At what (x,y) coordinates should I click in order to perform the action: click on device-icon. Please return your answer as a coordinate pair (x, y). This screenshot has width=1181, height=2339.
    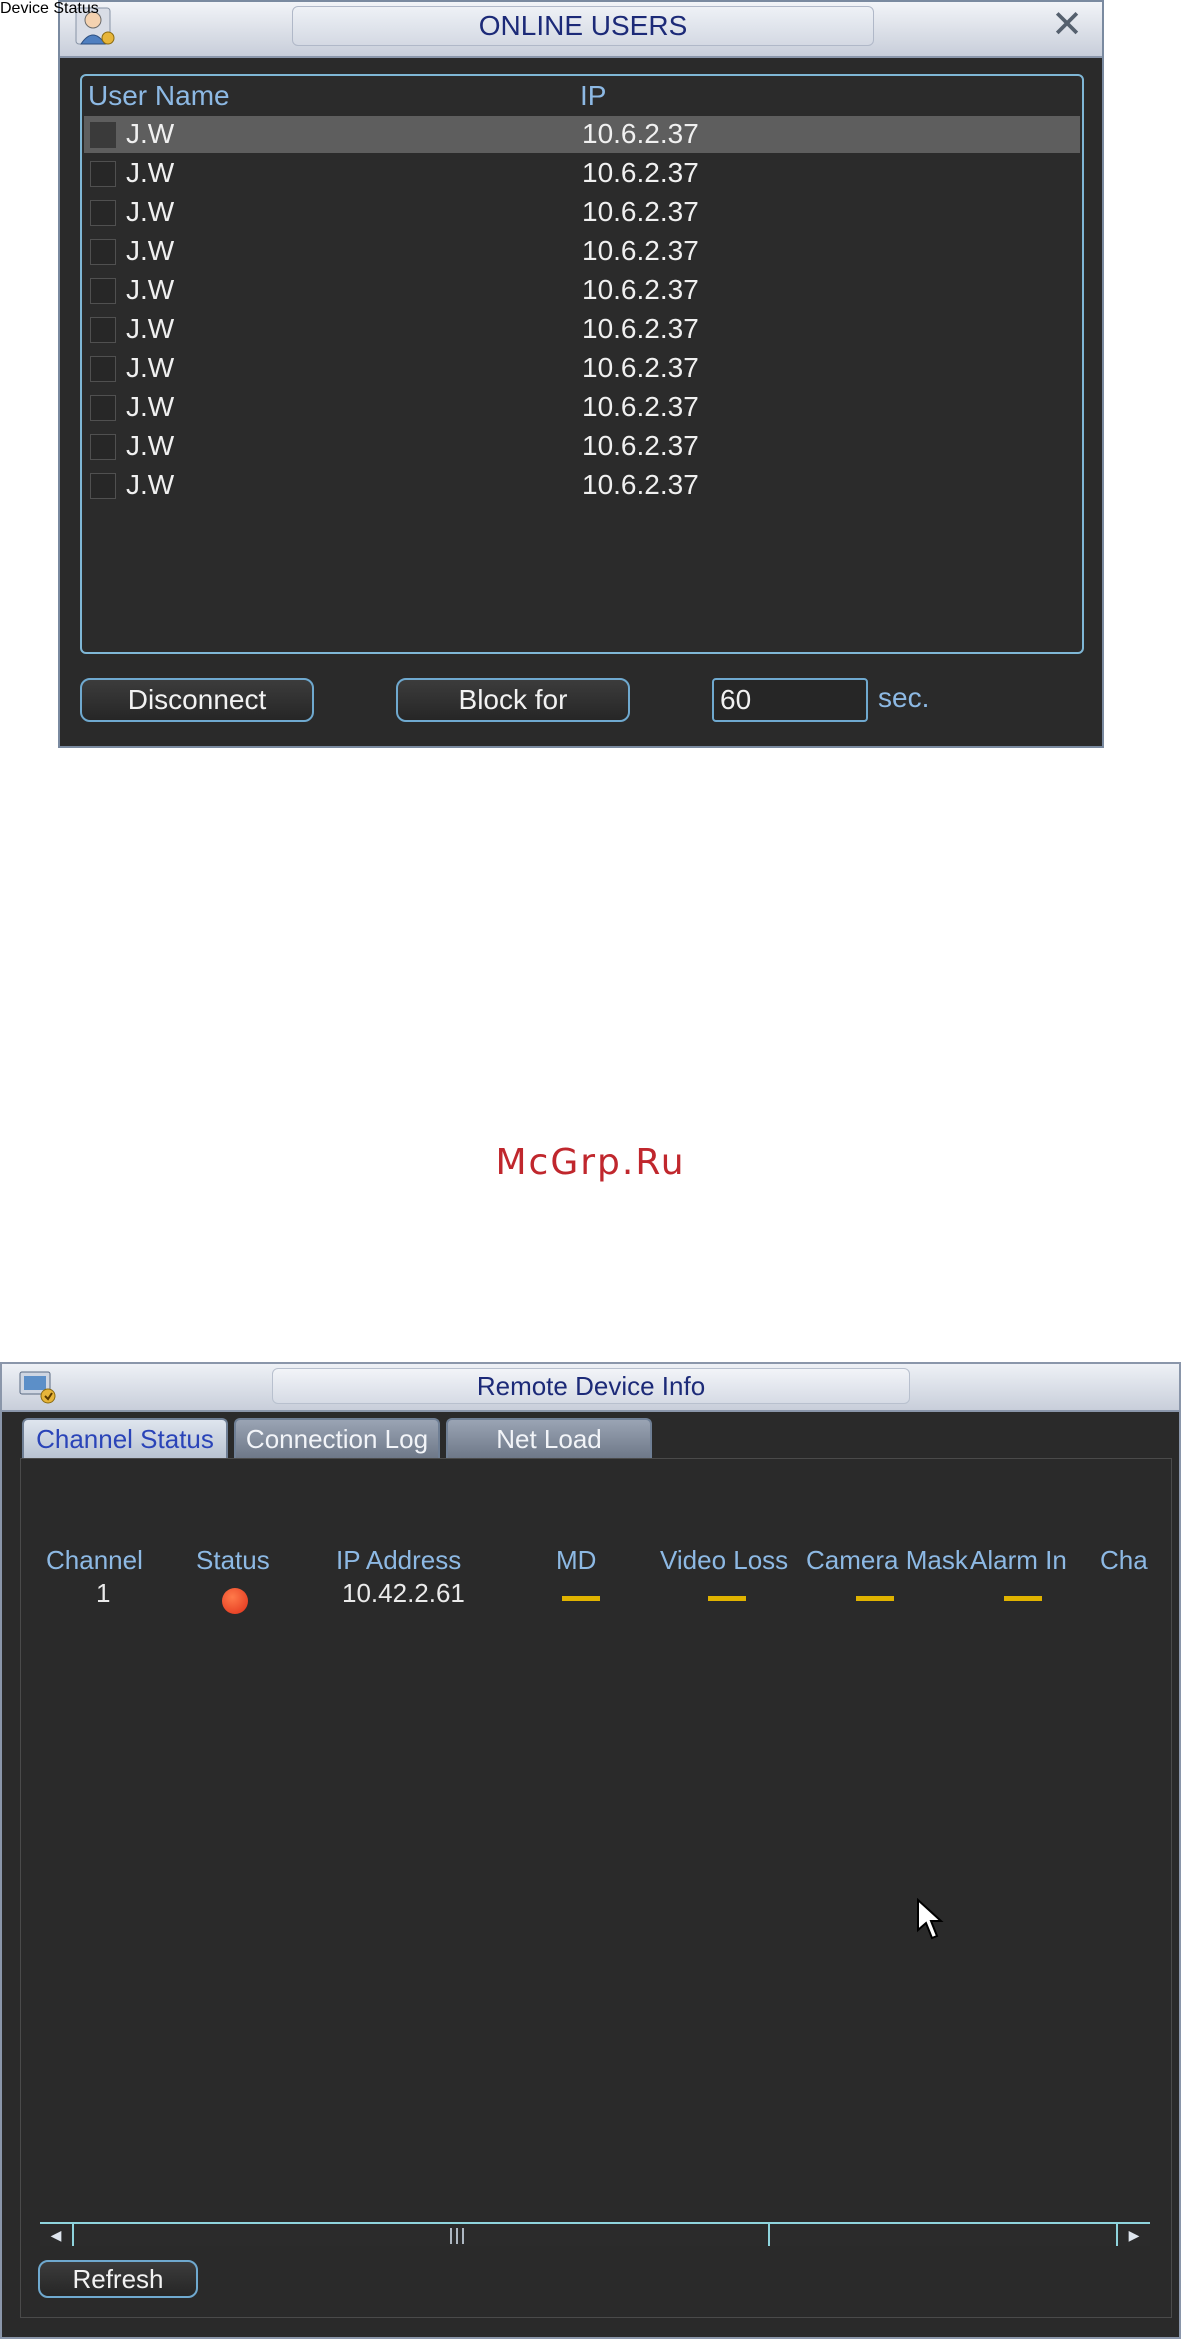
    Looking at the image, I should click on (37, 1387).